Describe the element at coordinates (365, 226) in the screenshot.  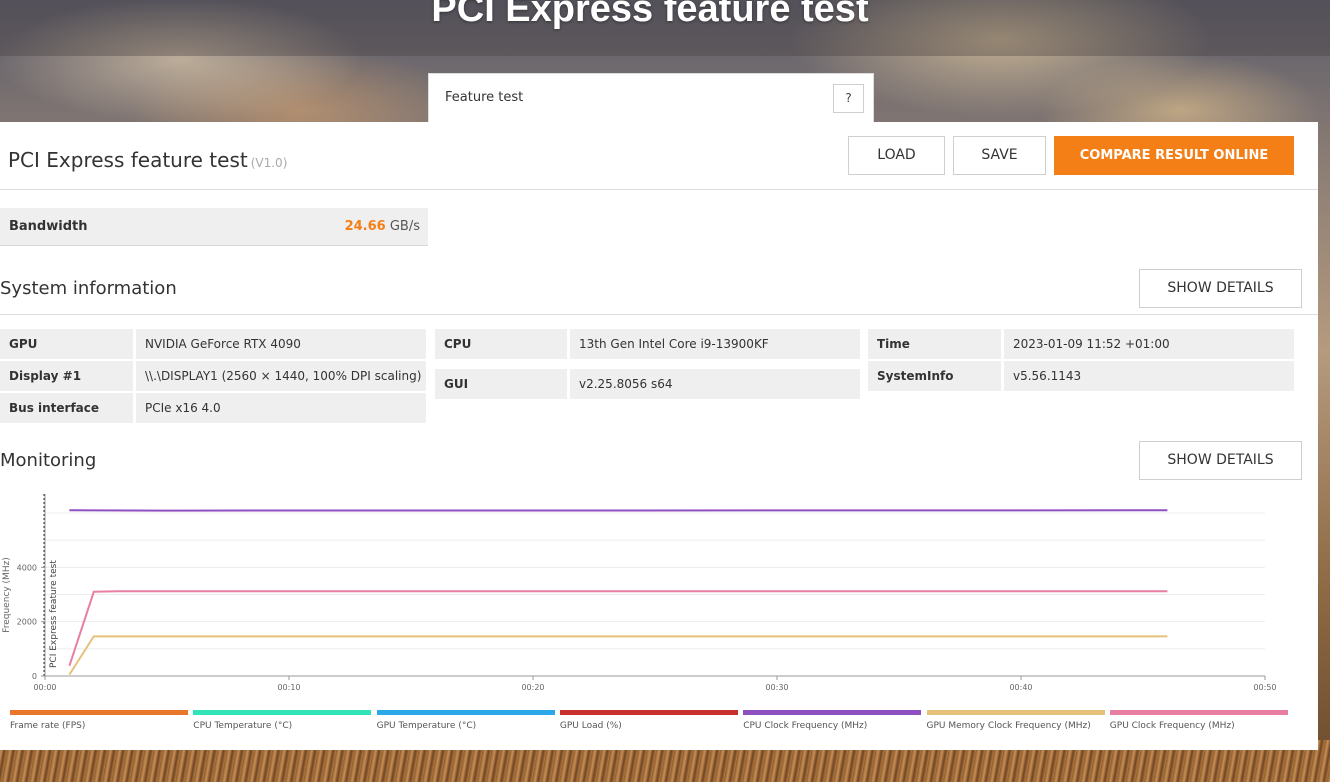
I see `bandwidth-number: 24.66` at that location.